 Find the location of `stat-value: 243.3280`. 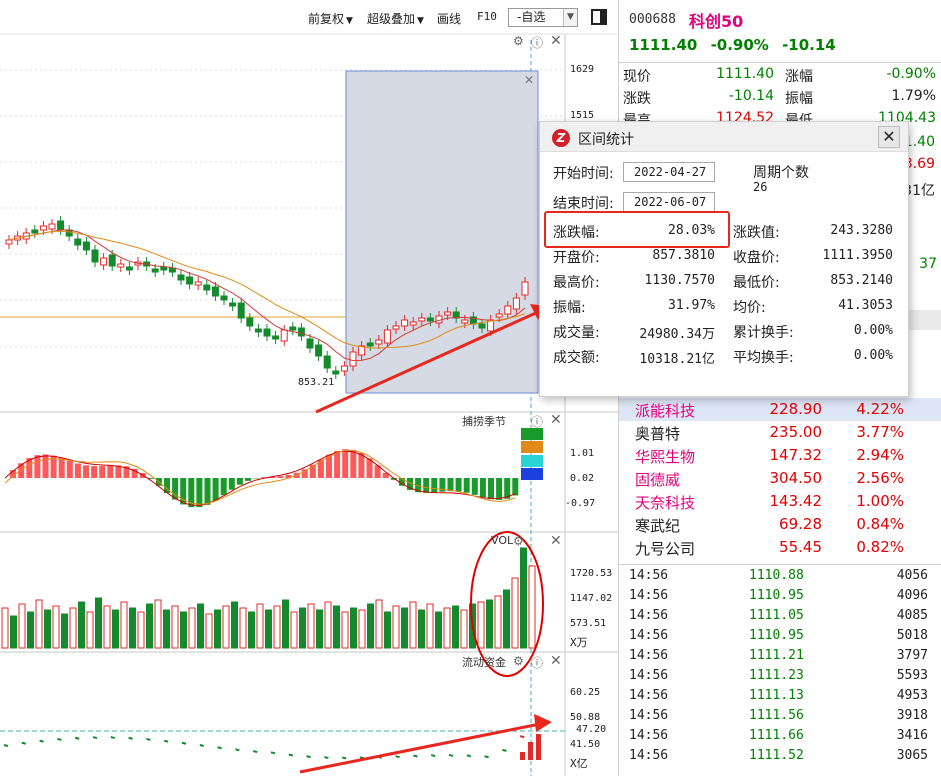

stat-value: 243.3280 is located at coordinates (861, 230).